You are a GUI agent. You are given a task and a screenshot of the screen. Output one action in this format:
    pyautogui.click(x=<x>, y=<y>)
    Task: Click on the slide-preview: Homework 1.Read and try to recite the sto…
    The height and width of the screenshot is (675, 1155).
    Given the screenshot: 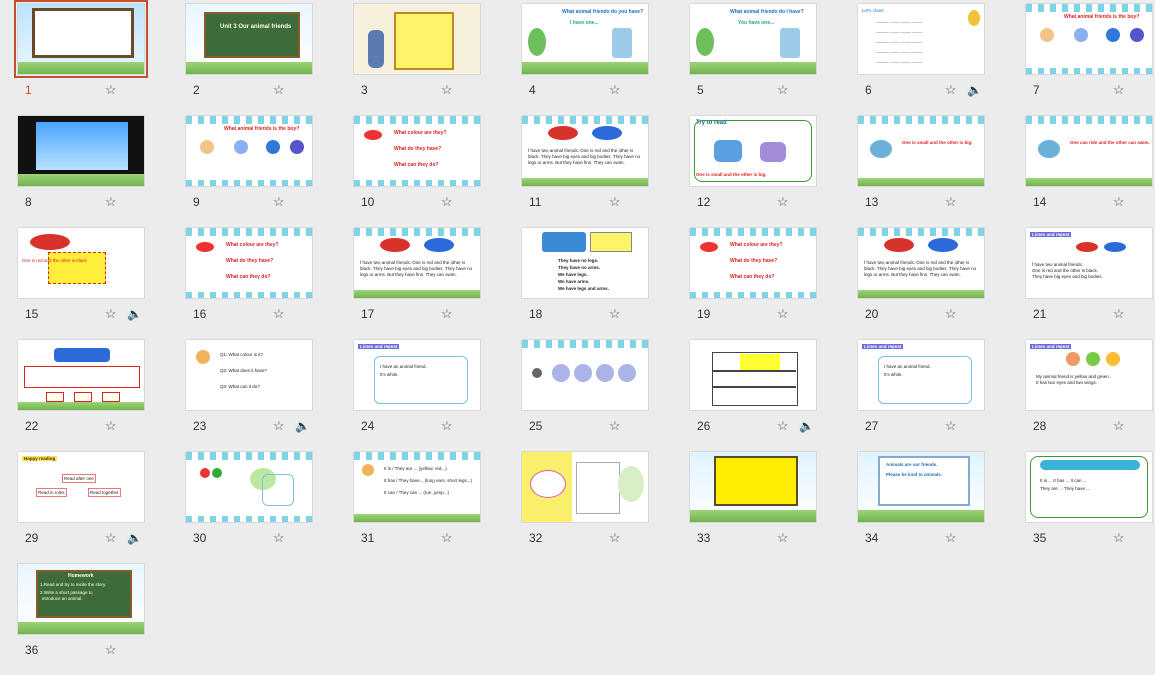 What is the action you would take?
    pyautogui.click(x=81, y=599)
    